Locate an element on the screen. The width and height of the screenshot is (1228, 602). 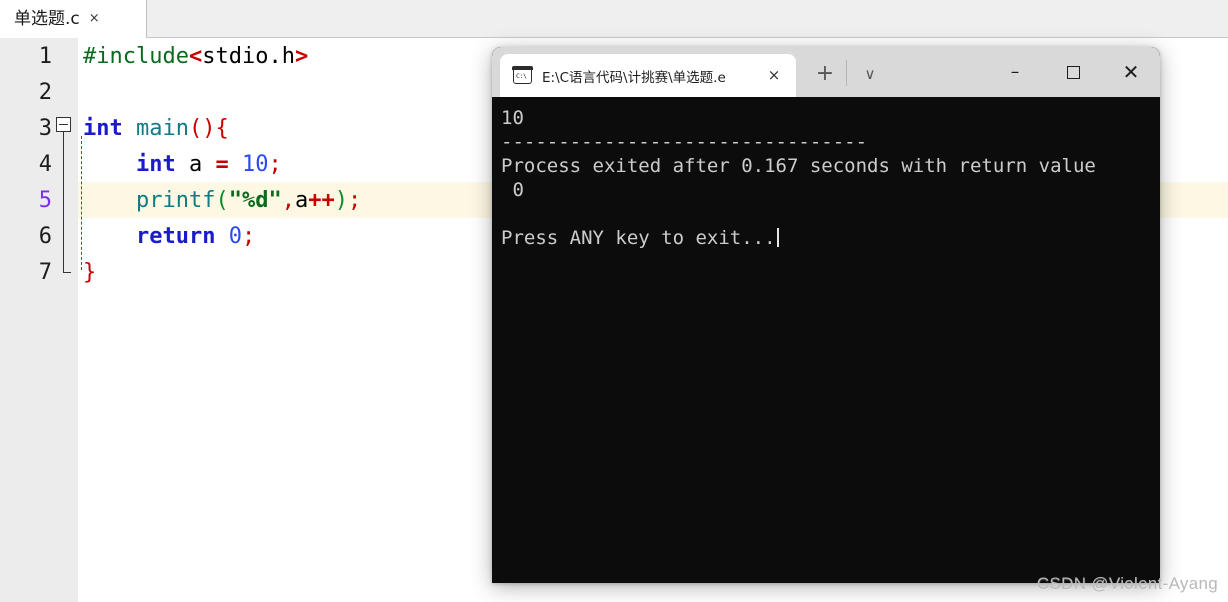
line-number: 1 is located at coordinates (45, 56).